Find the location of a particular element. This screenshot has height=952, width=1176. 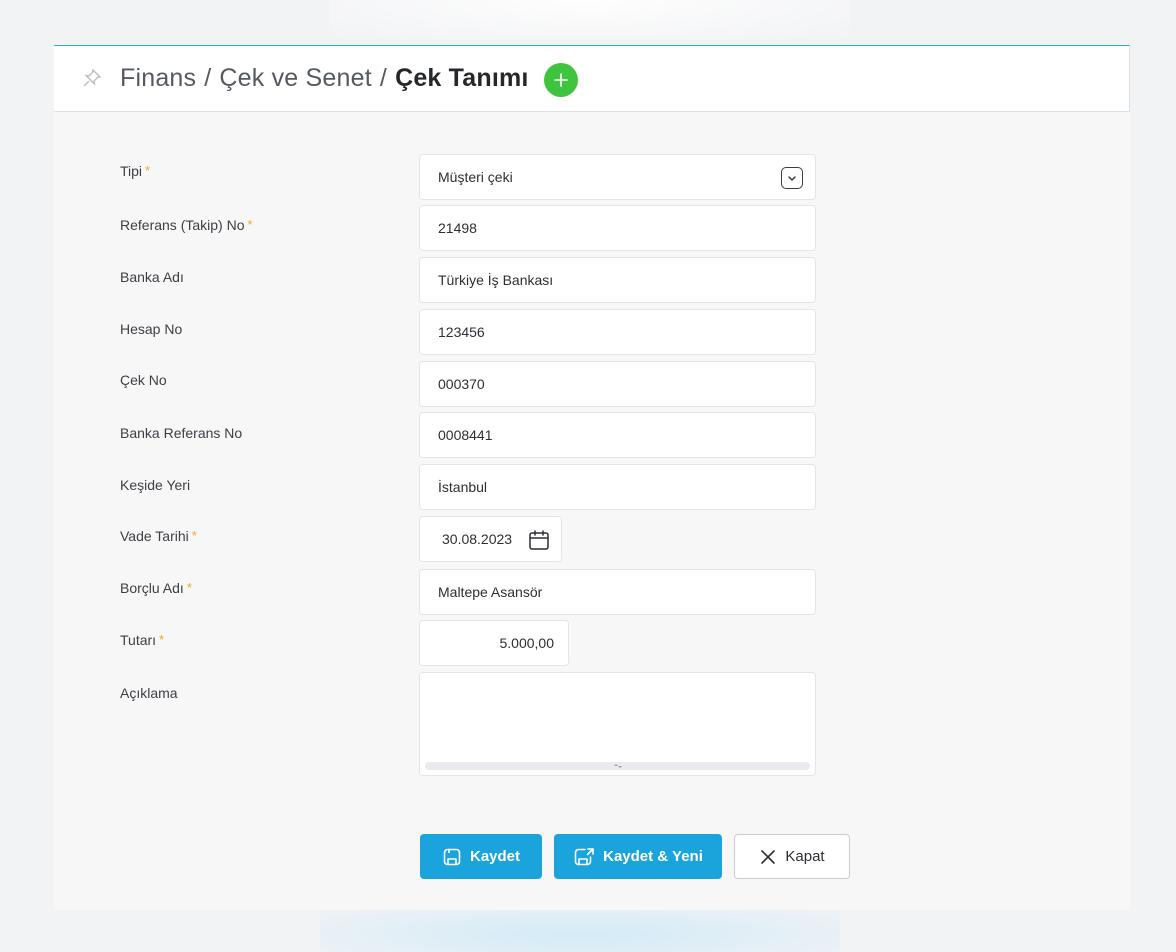

save-new-button: Kaydet & Yeni is located at coordinates (638, 856).